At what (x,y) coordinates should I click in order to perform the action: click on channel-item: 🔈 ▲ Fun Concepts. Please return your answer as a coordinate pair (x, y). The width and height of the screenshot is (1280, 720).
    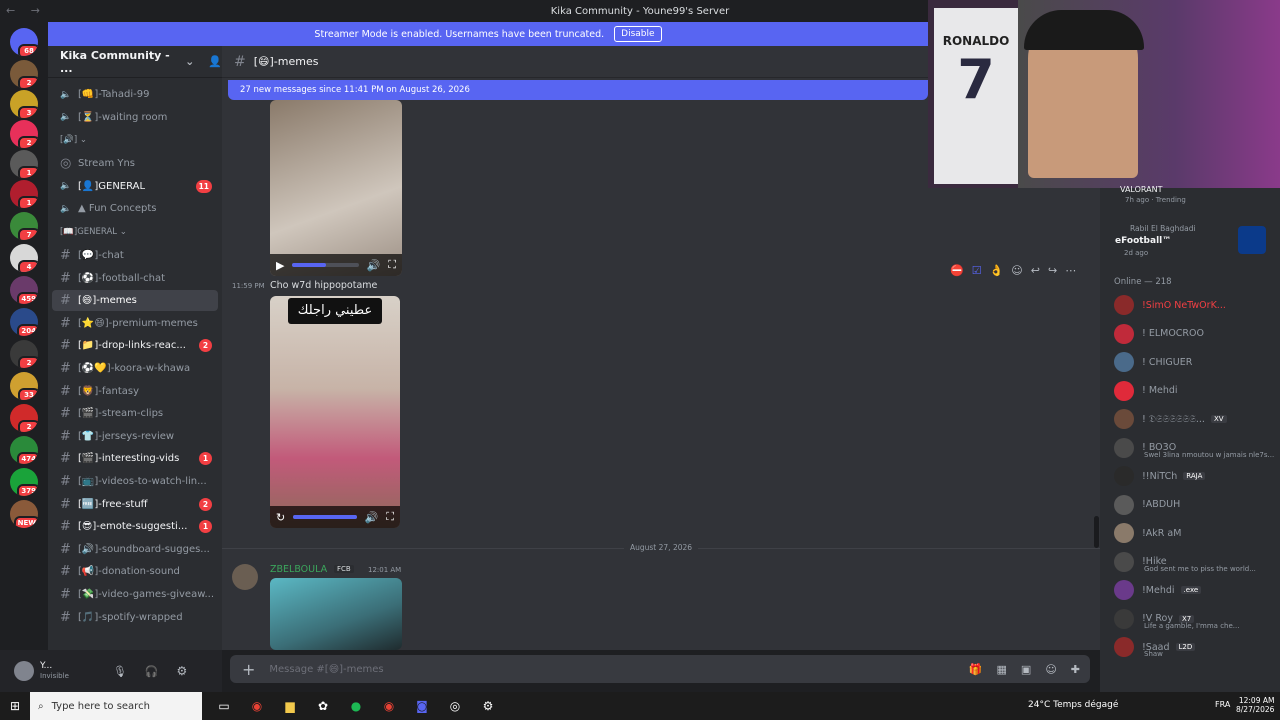
    Looking at the image, I should click on (135, 208).